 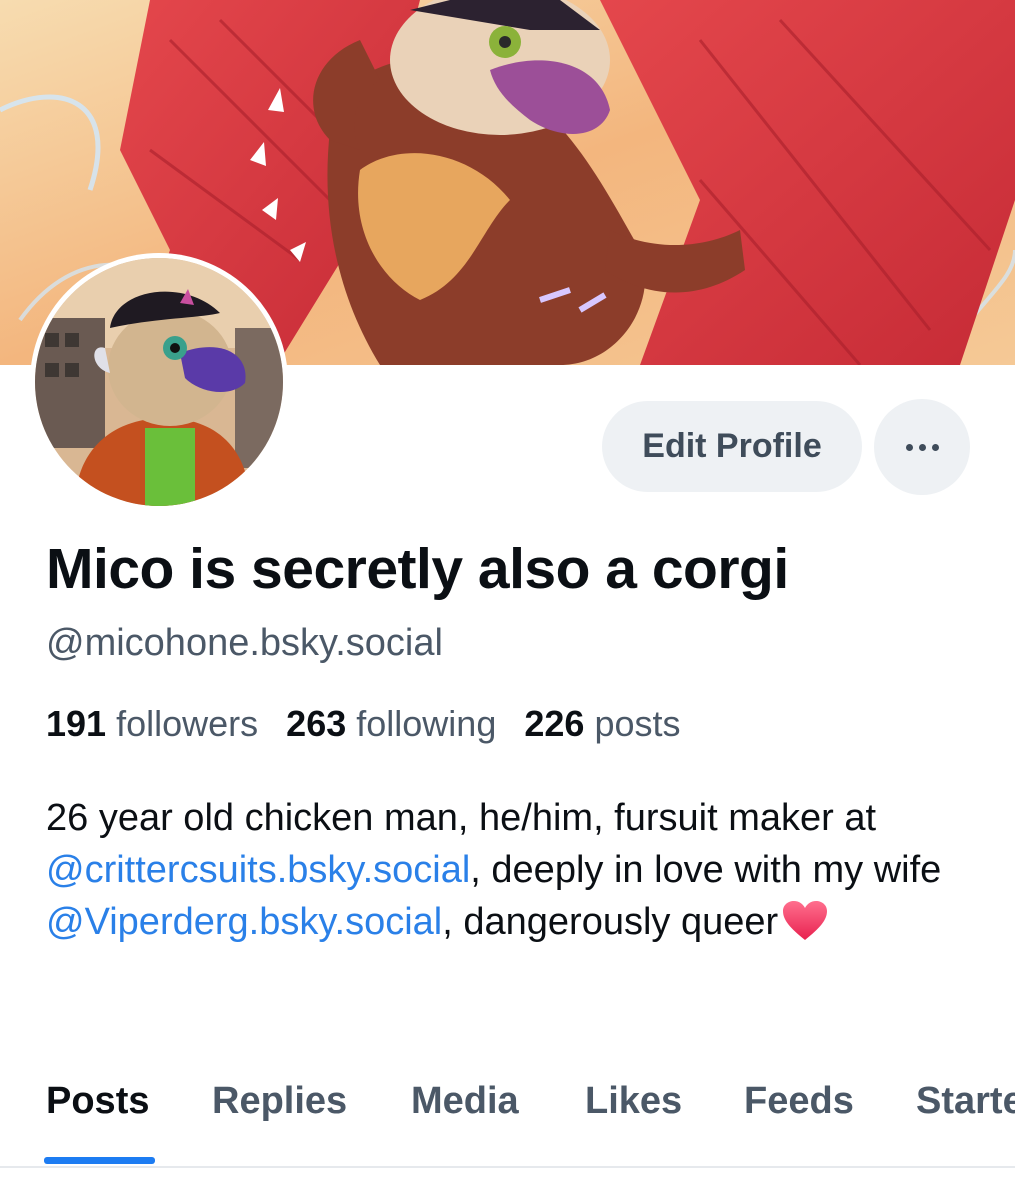 I want to click on more-options-button, so click(x=922, y=447).